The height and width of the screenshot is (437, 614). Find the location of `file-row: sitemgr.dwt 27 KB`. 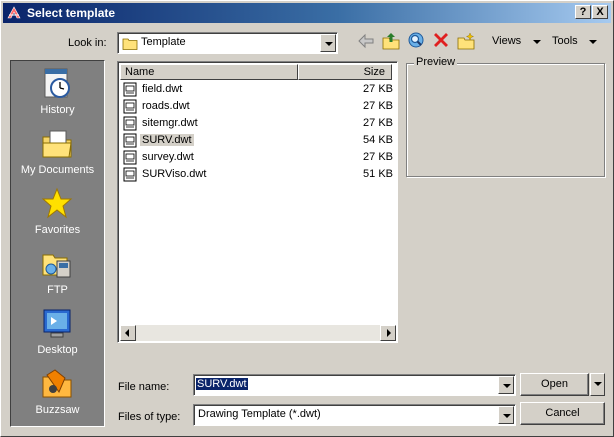

file-row: sitemgr.dwt 27 KB is located at coordinates (258, 123).